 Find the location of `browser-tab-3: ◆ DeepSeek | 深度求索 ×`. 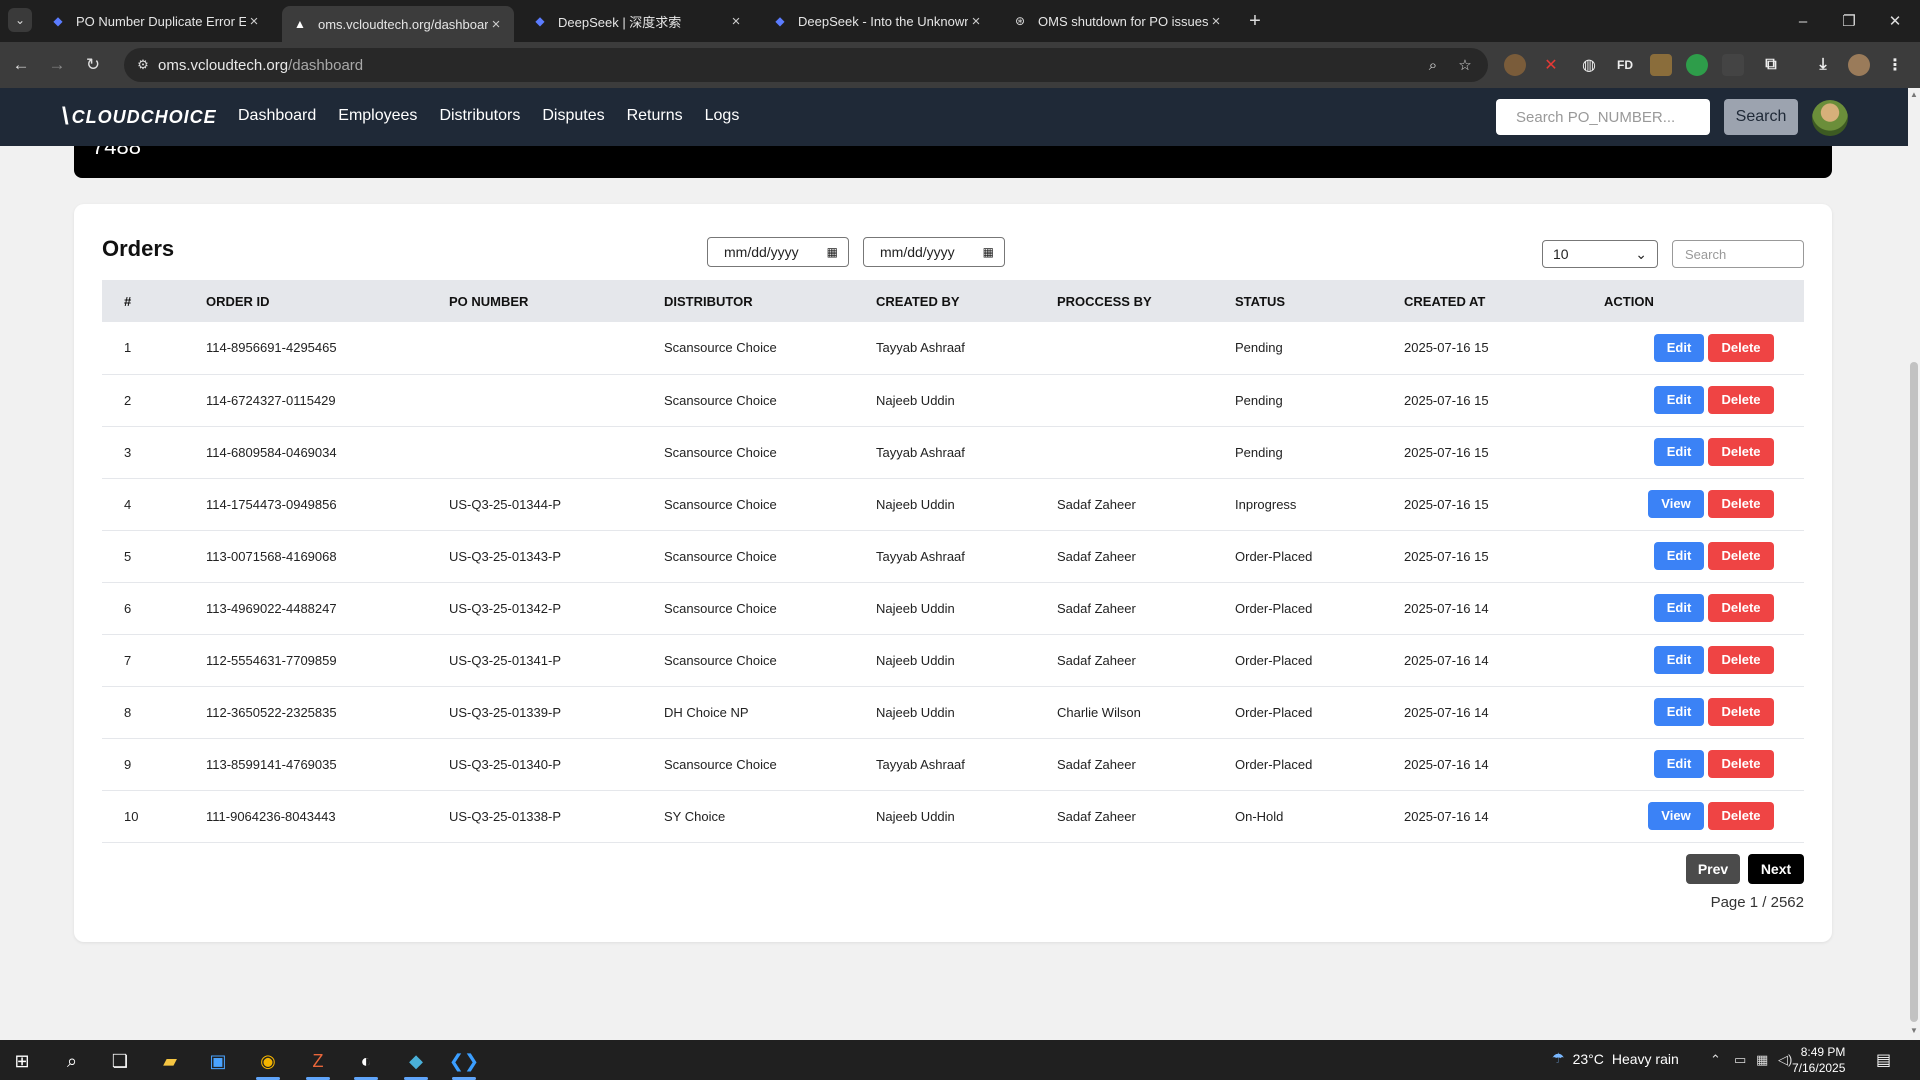

browser-tab-3: ◆ DeepSeek | 深度求索 × is located at coordinates (638, 21).